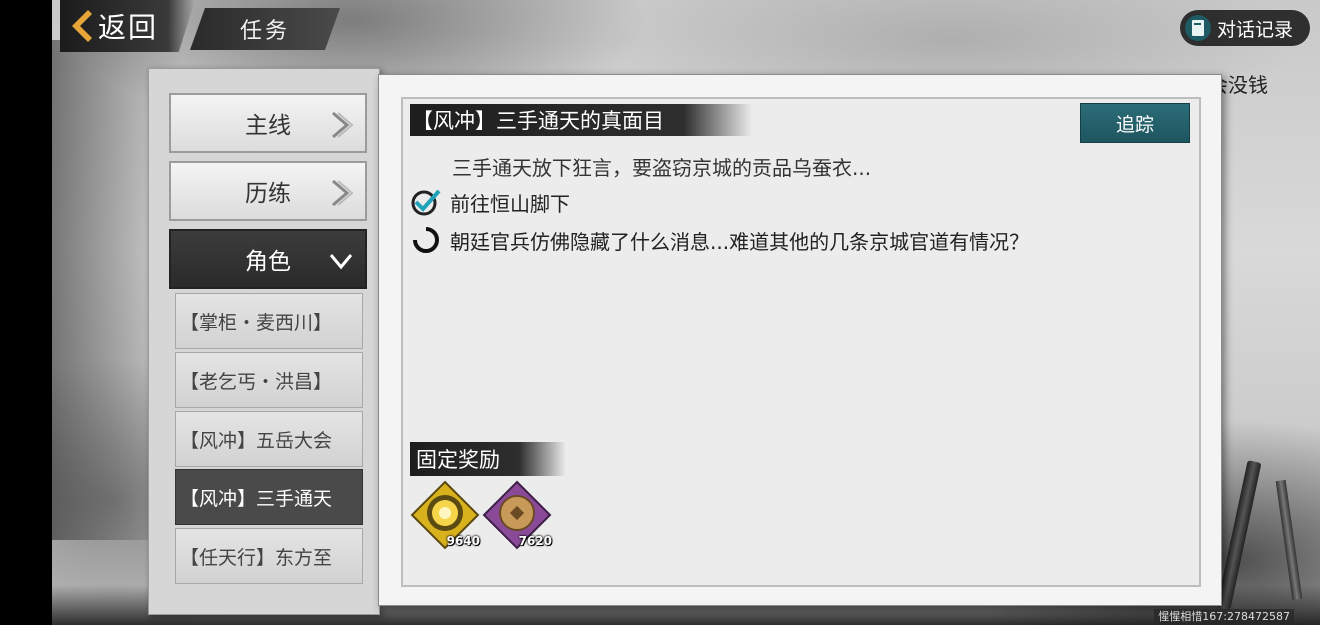  Describe the element at coordinates (1289, 540) in the screenshot. I see `sword-decoration` at that location.